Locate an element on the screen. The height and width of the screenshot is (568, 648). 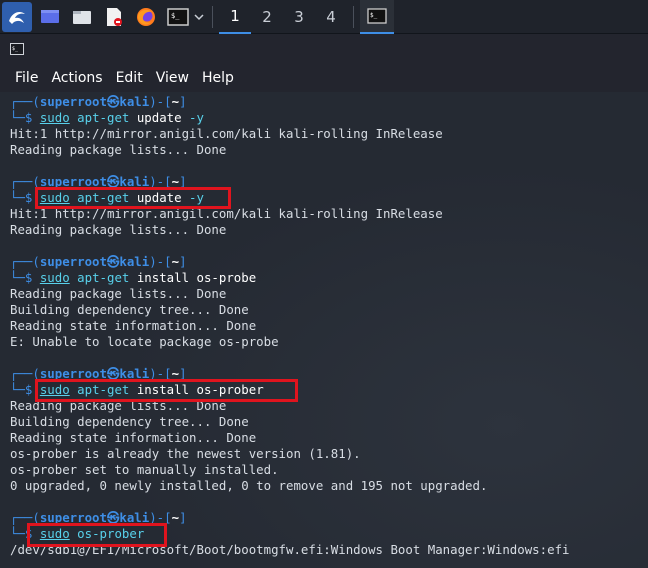
desktop-icon is located at coordinates (50, 17).